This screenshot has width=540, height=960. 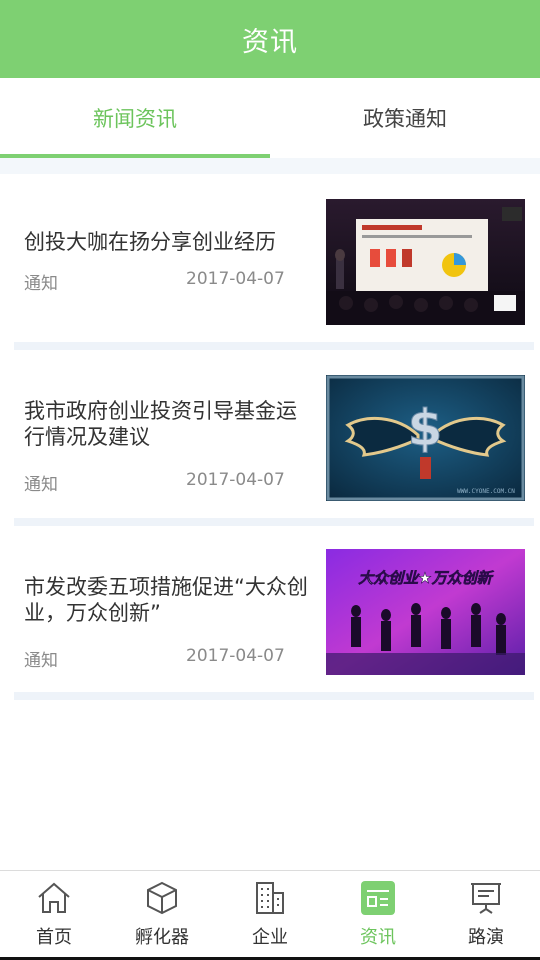 I want to click on nav-label: 首页, so click(x=54, y=937).